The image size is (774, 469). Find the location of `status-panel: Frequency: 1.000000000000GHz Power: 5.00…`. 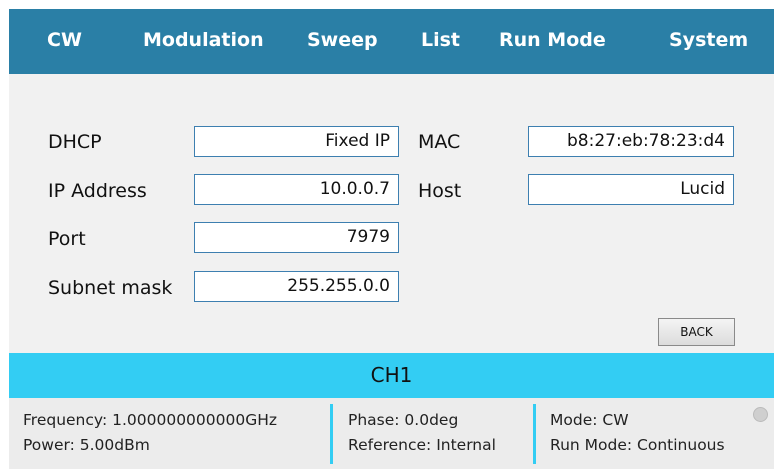

status-panel: Frequency: 1.000000000000GHz Power: 5.00… is located at coordinates (391, 433).